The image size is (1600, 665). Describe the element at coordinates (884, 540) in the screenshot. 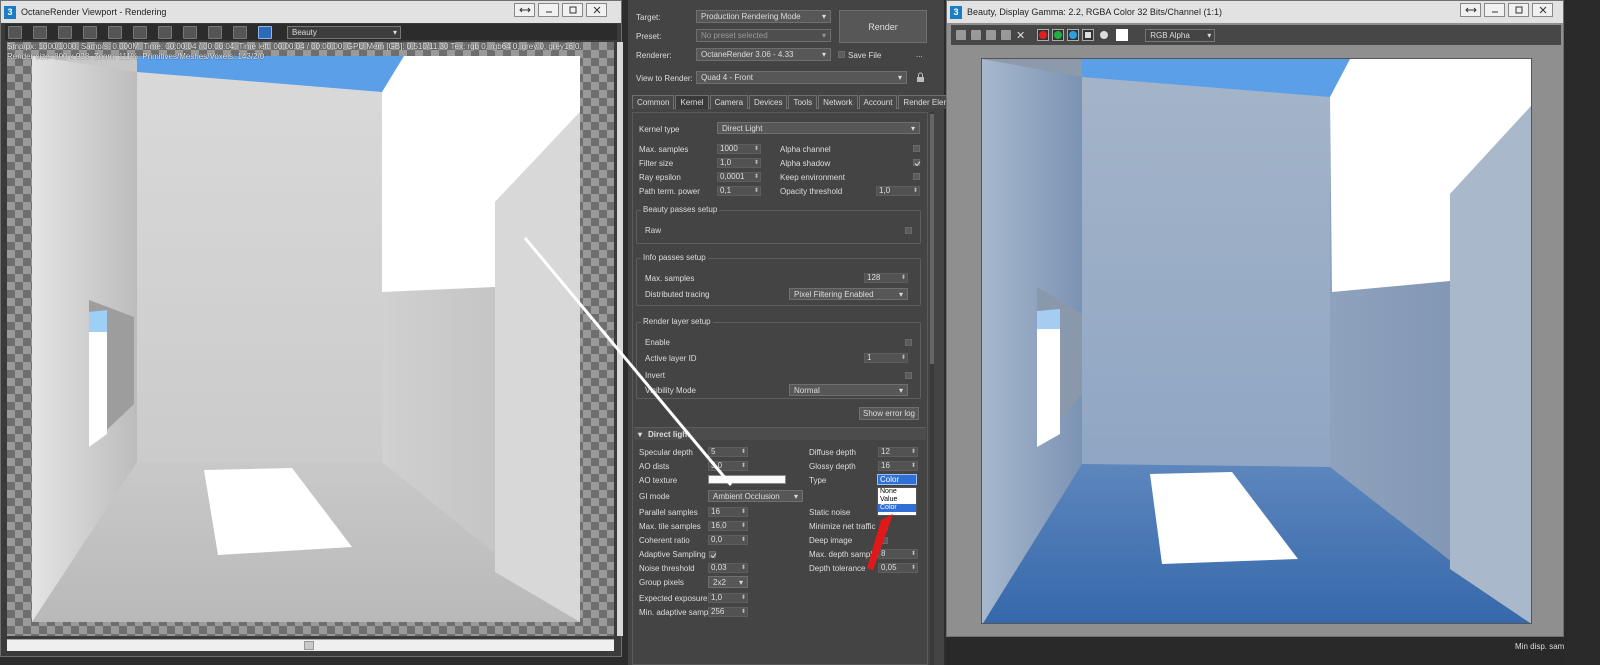

I see `deep-image-checkbox` at that location.